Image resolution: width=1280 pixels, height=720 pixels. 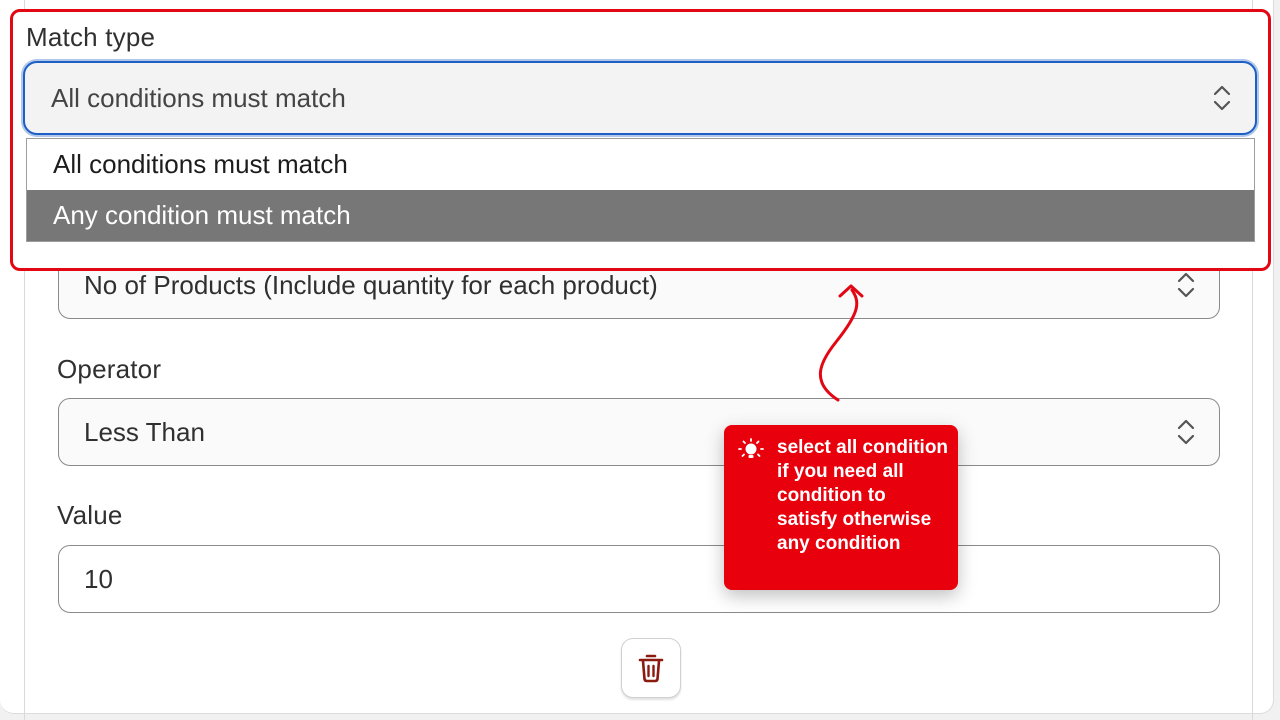 I want to click on trash-icon, so click(x=651, y=668).